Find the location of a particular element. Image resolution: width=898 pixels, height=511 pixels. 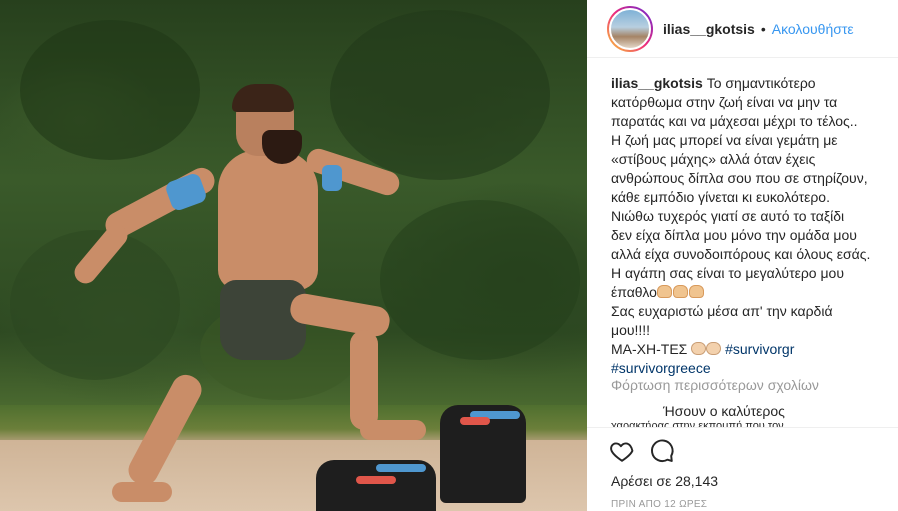

post-header: ilias__gkotsis • Ακολουθήστε is located at coordinates (742, 29).